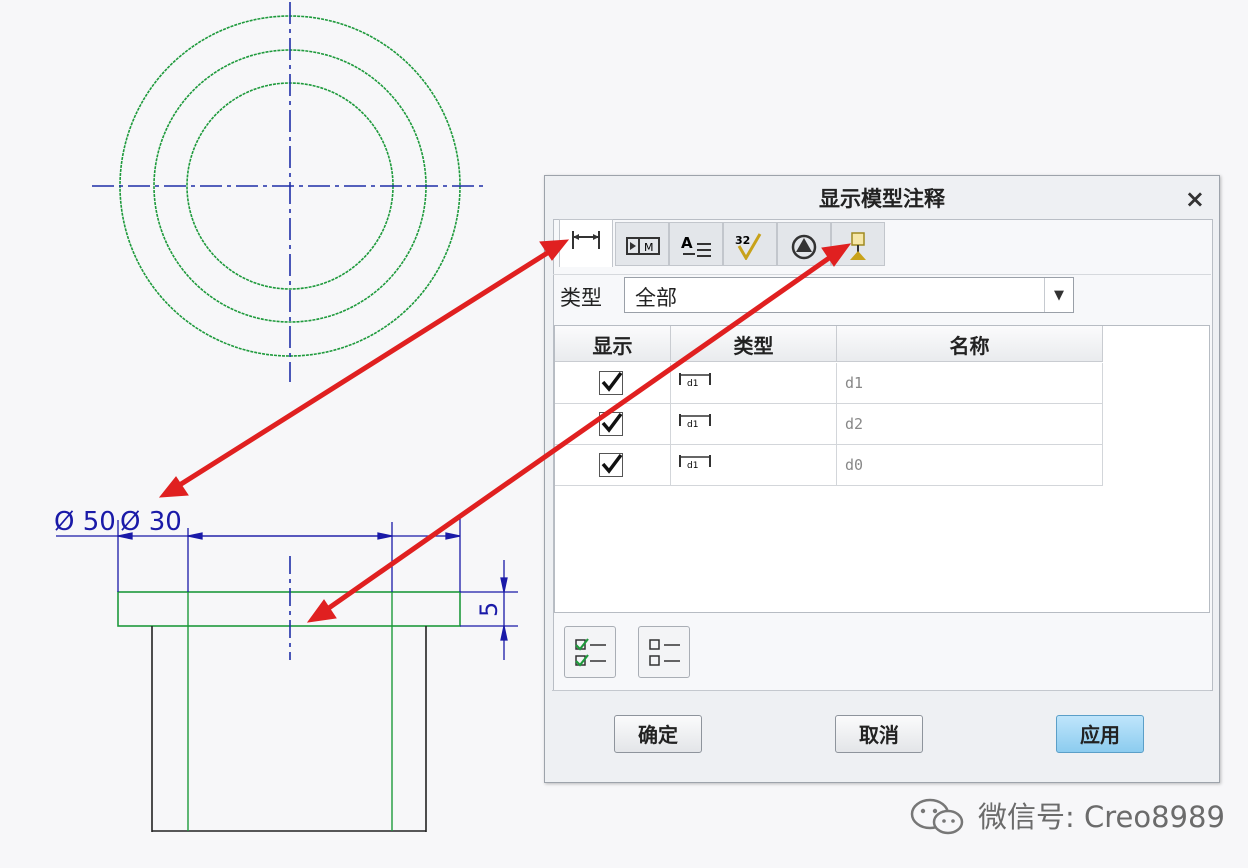 The width and height of the screenshot is (1248, 868). What do you see at coordinates (1101, 817) in the screenshot?
I see `watermark-text: 微信号: Creo8989` at bounding box center [1101, 817].